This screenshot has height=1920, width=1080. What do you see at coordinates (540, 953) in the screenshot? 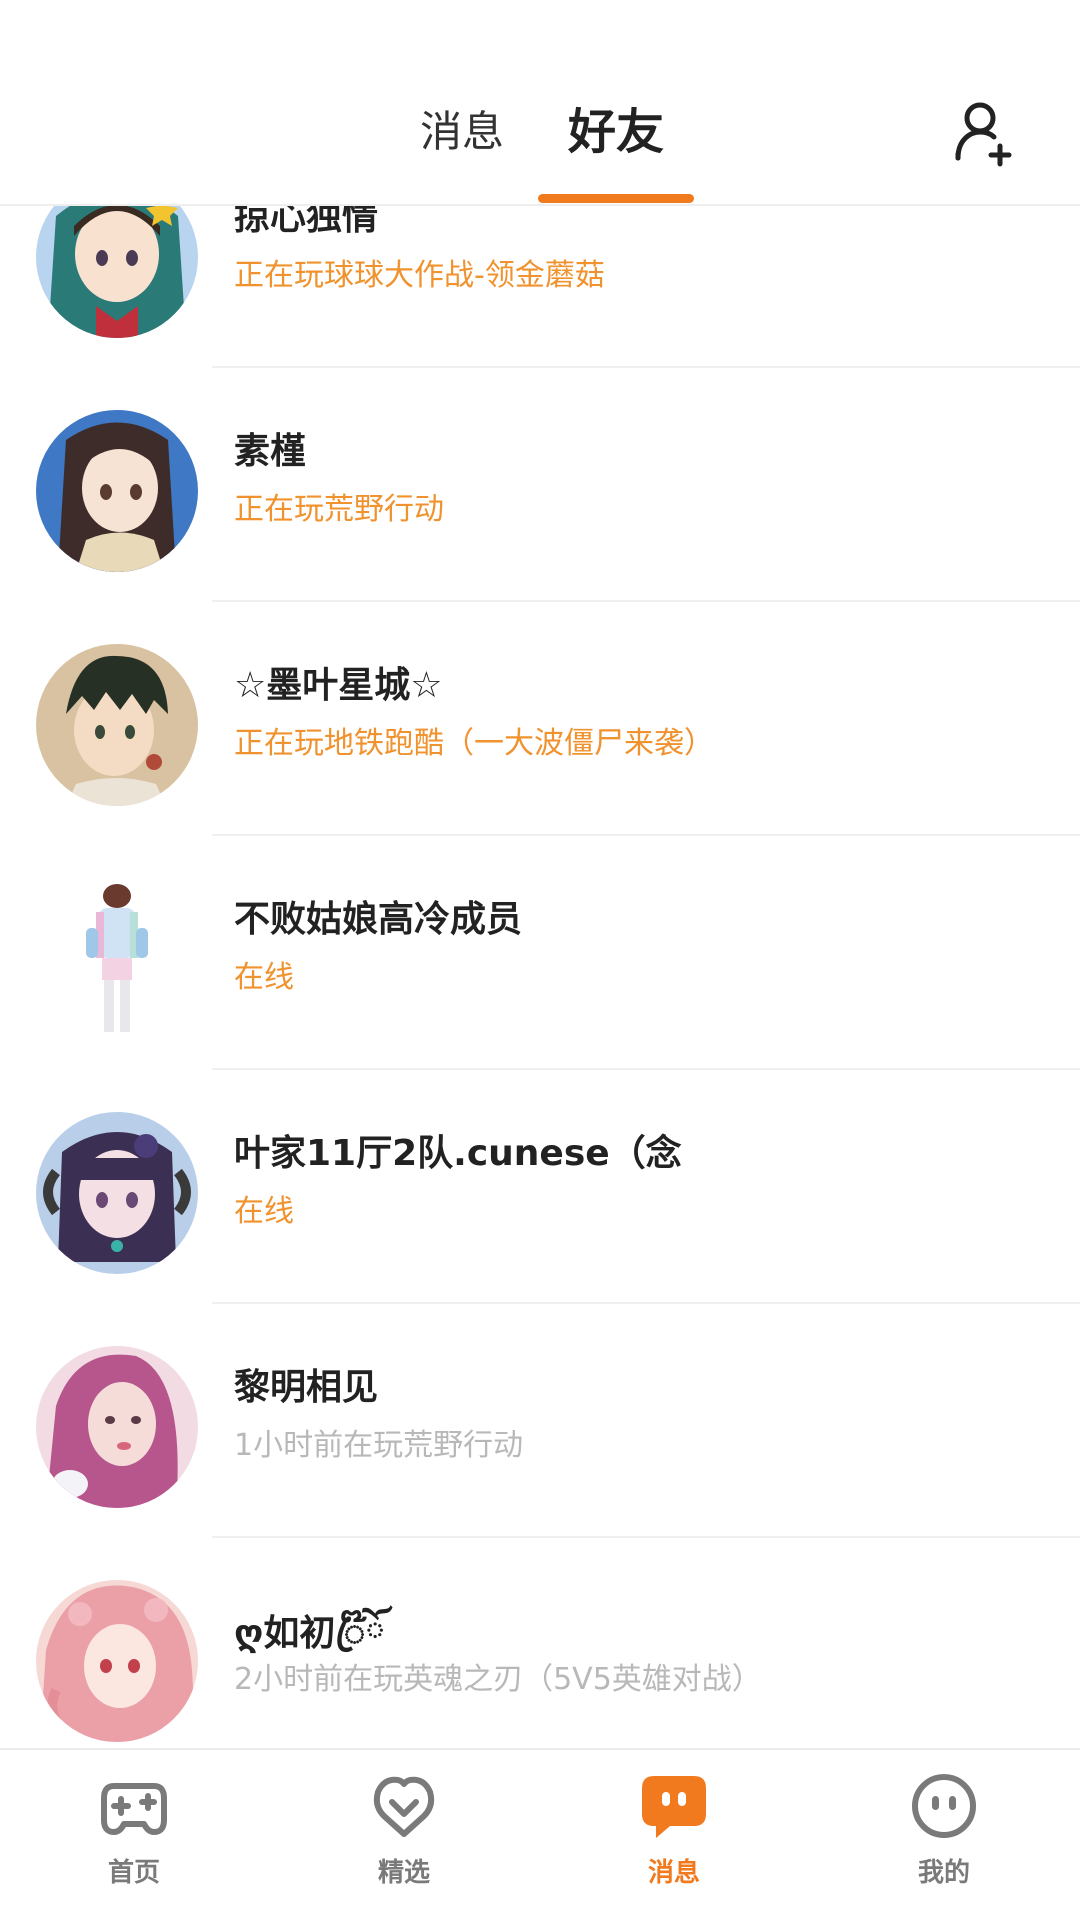
I see `friend-row: 不败姑娘高冷成员 在线` at bounding box center [540, 953].